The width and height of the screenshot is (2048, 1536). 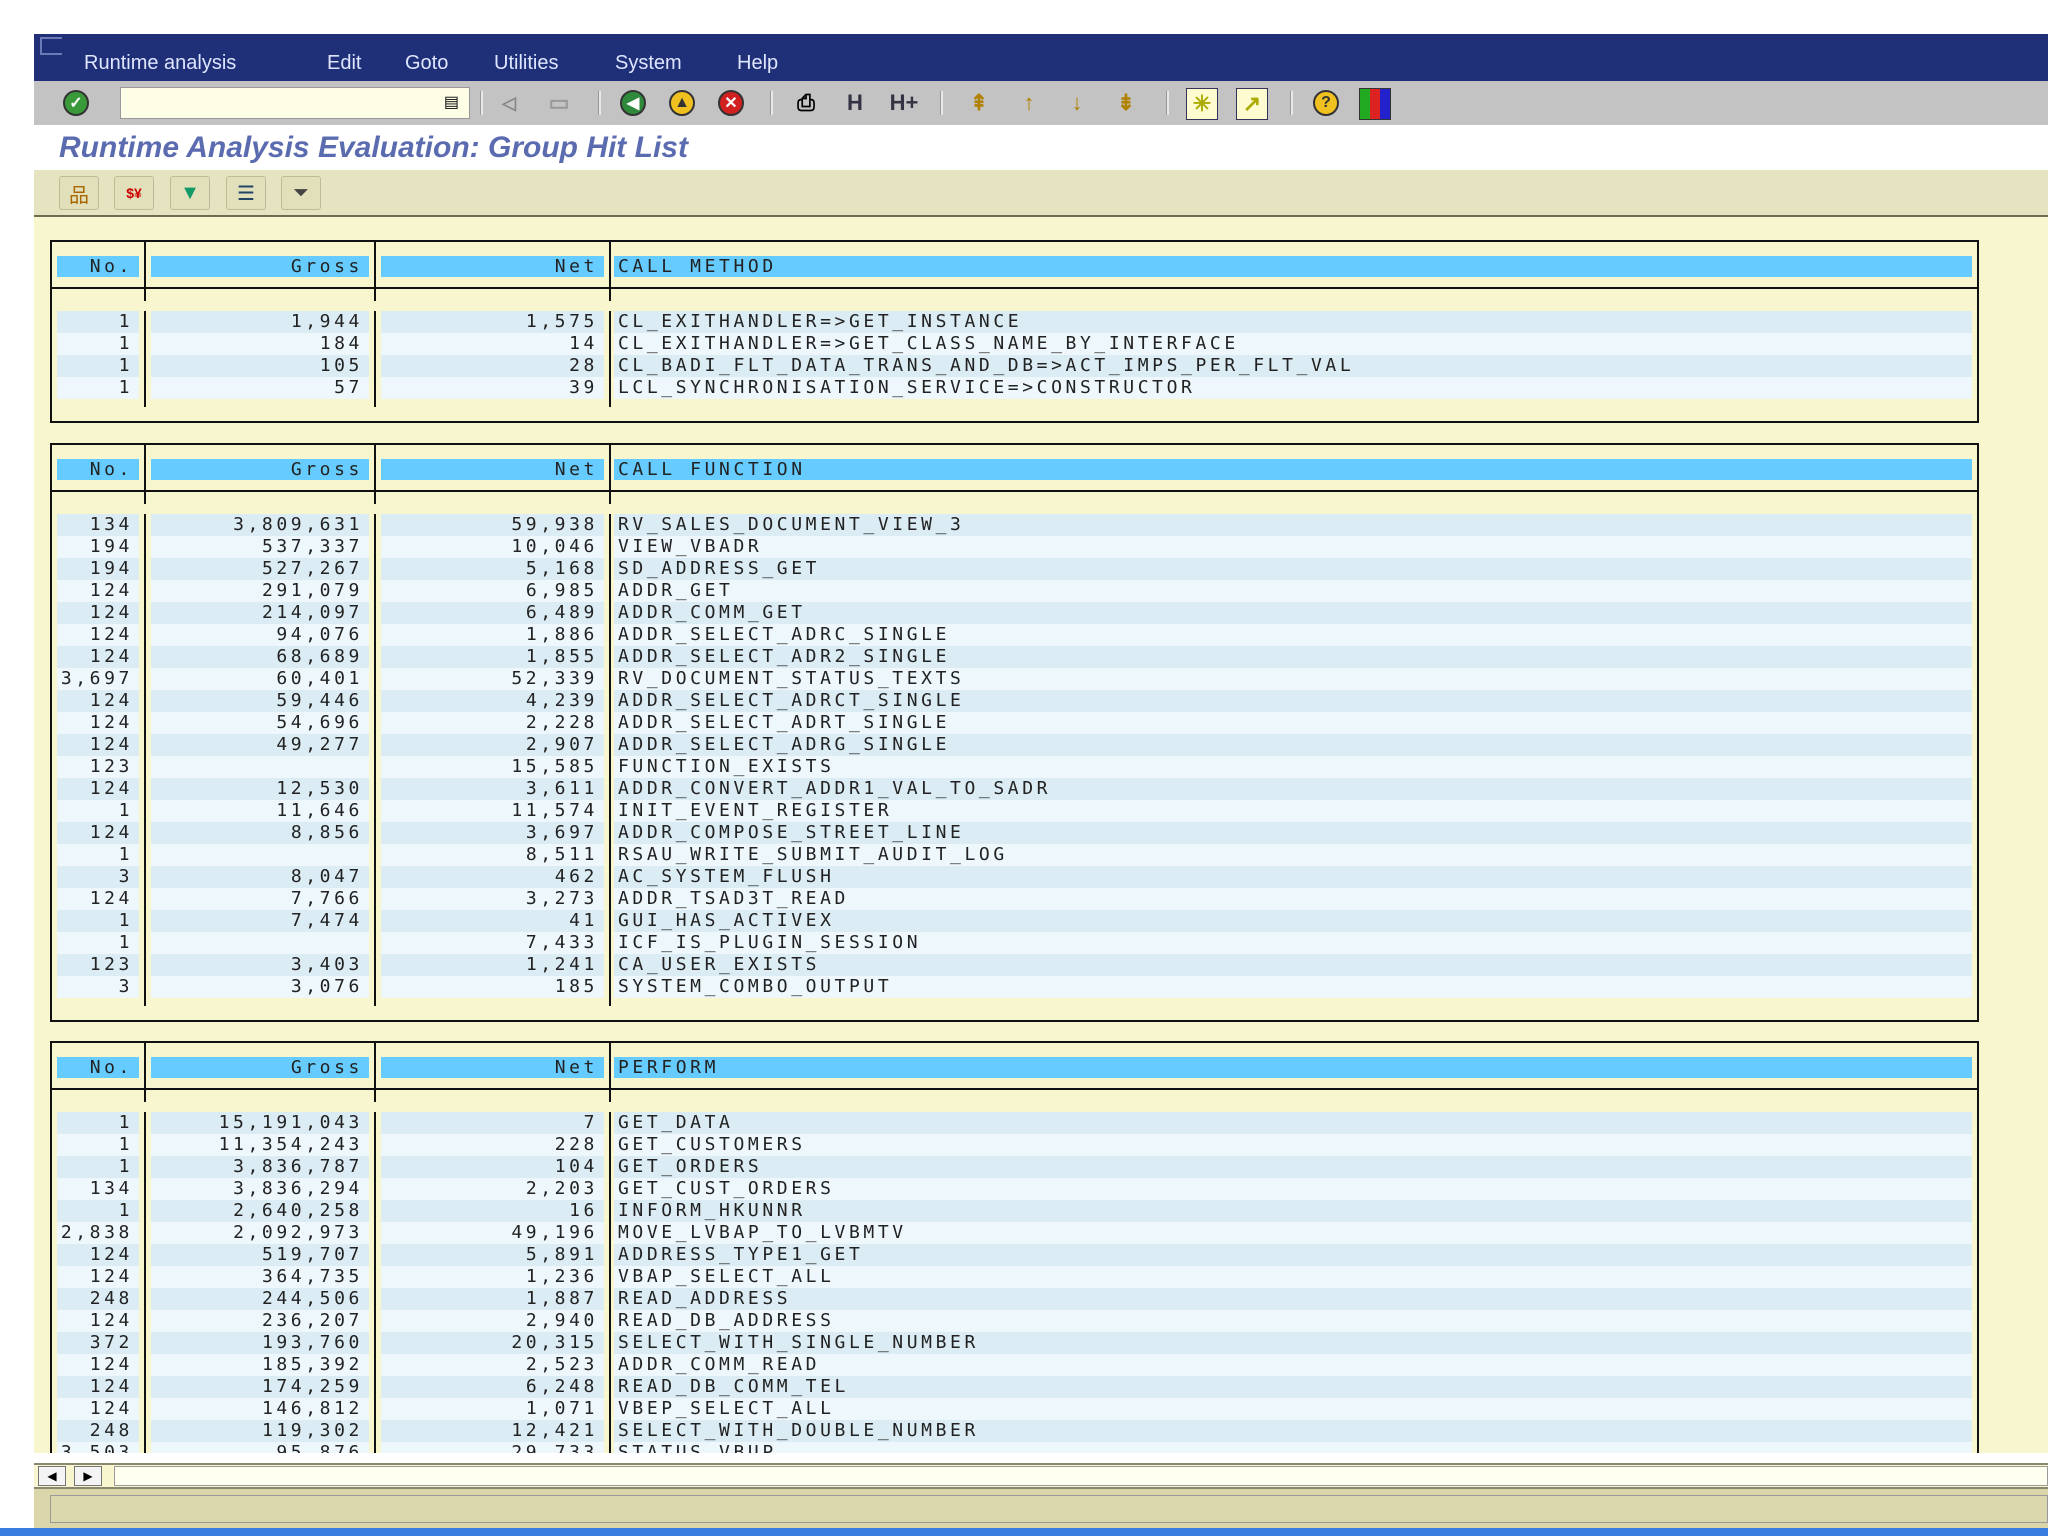 I want to click on value-name: VBEP_SELECT_ALL, so click(x=1293, y=1409).